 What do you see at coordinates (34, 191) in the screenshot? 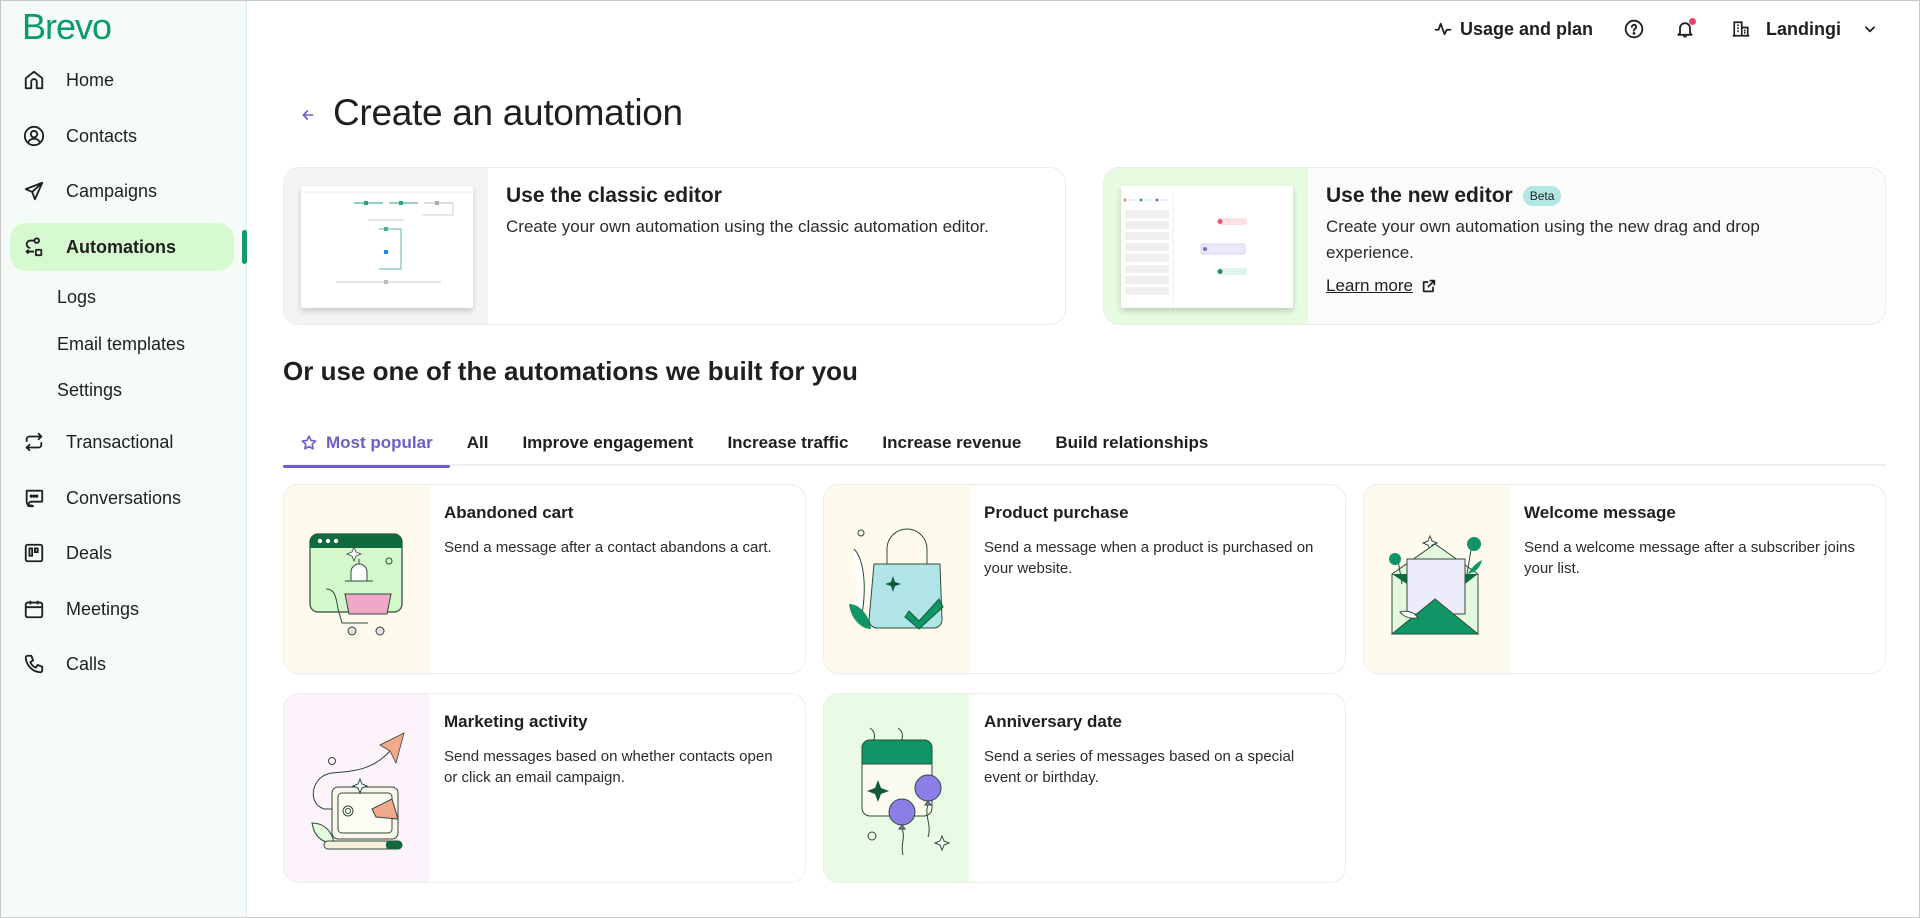
I see `send-icon` at bounding box center [34, 191].